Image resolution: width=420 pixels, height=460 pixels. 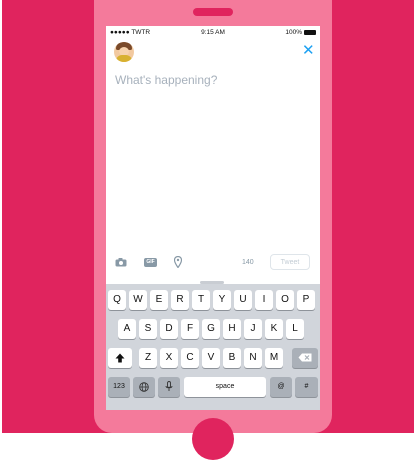 I want to click on key-l: L, so click(x=295, y=329).